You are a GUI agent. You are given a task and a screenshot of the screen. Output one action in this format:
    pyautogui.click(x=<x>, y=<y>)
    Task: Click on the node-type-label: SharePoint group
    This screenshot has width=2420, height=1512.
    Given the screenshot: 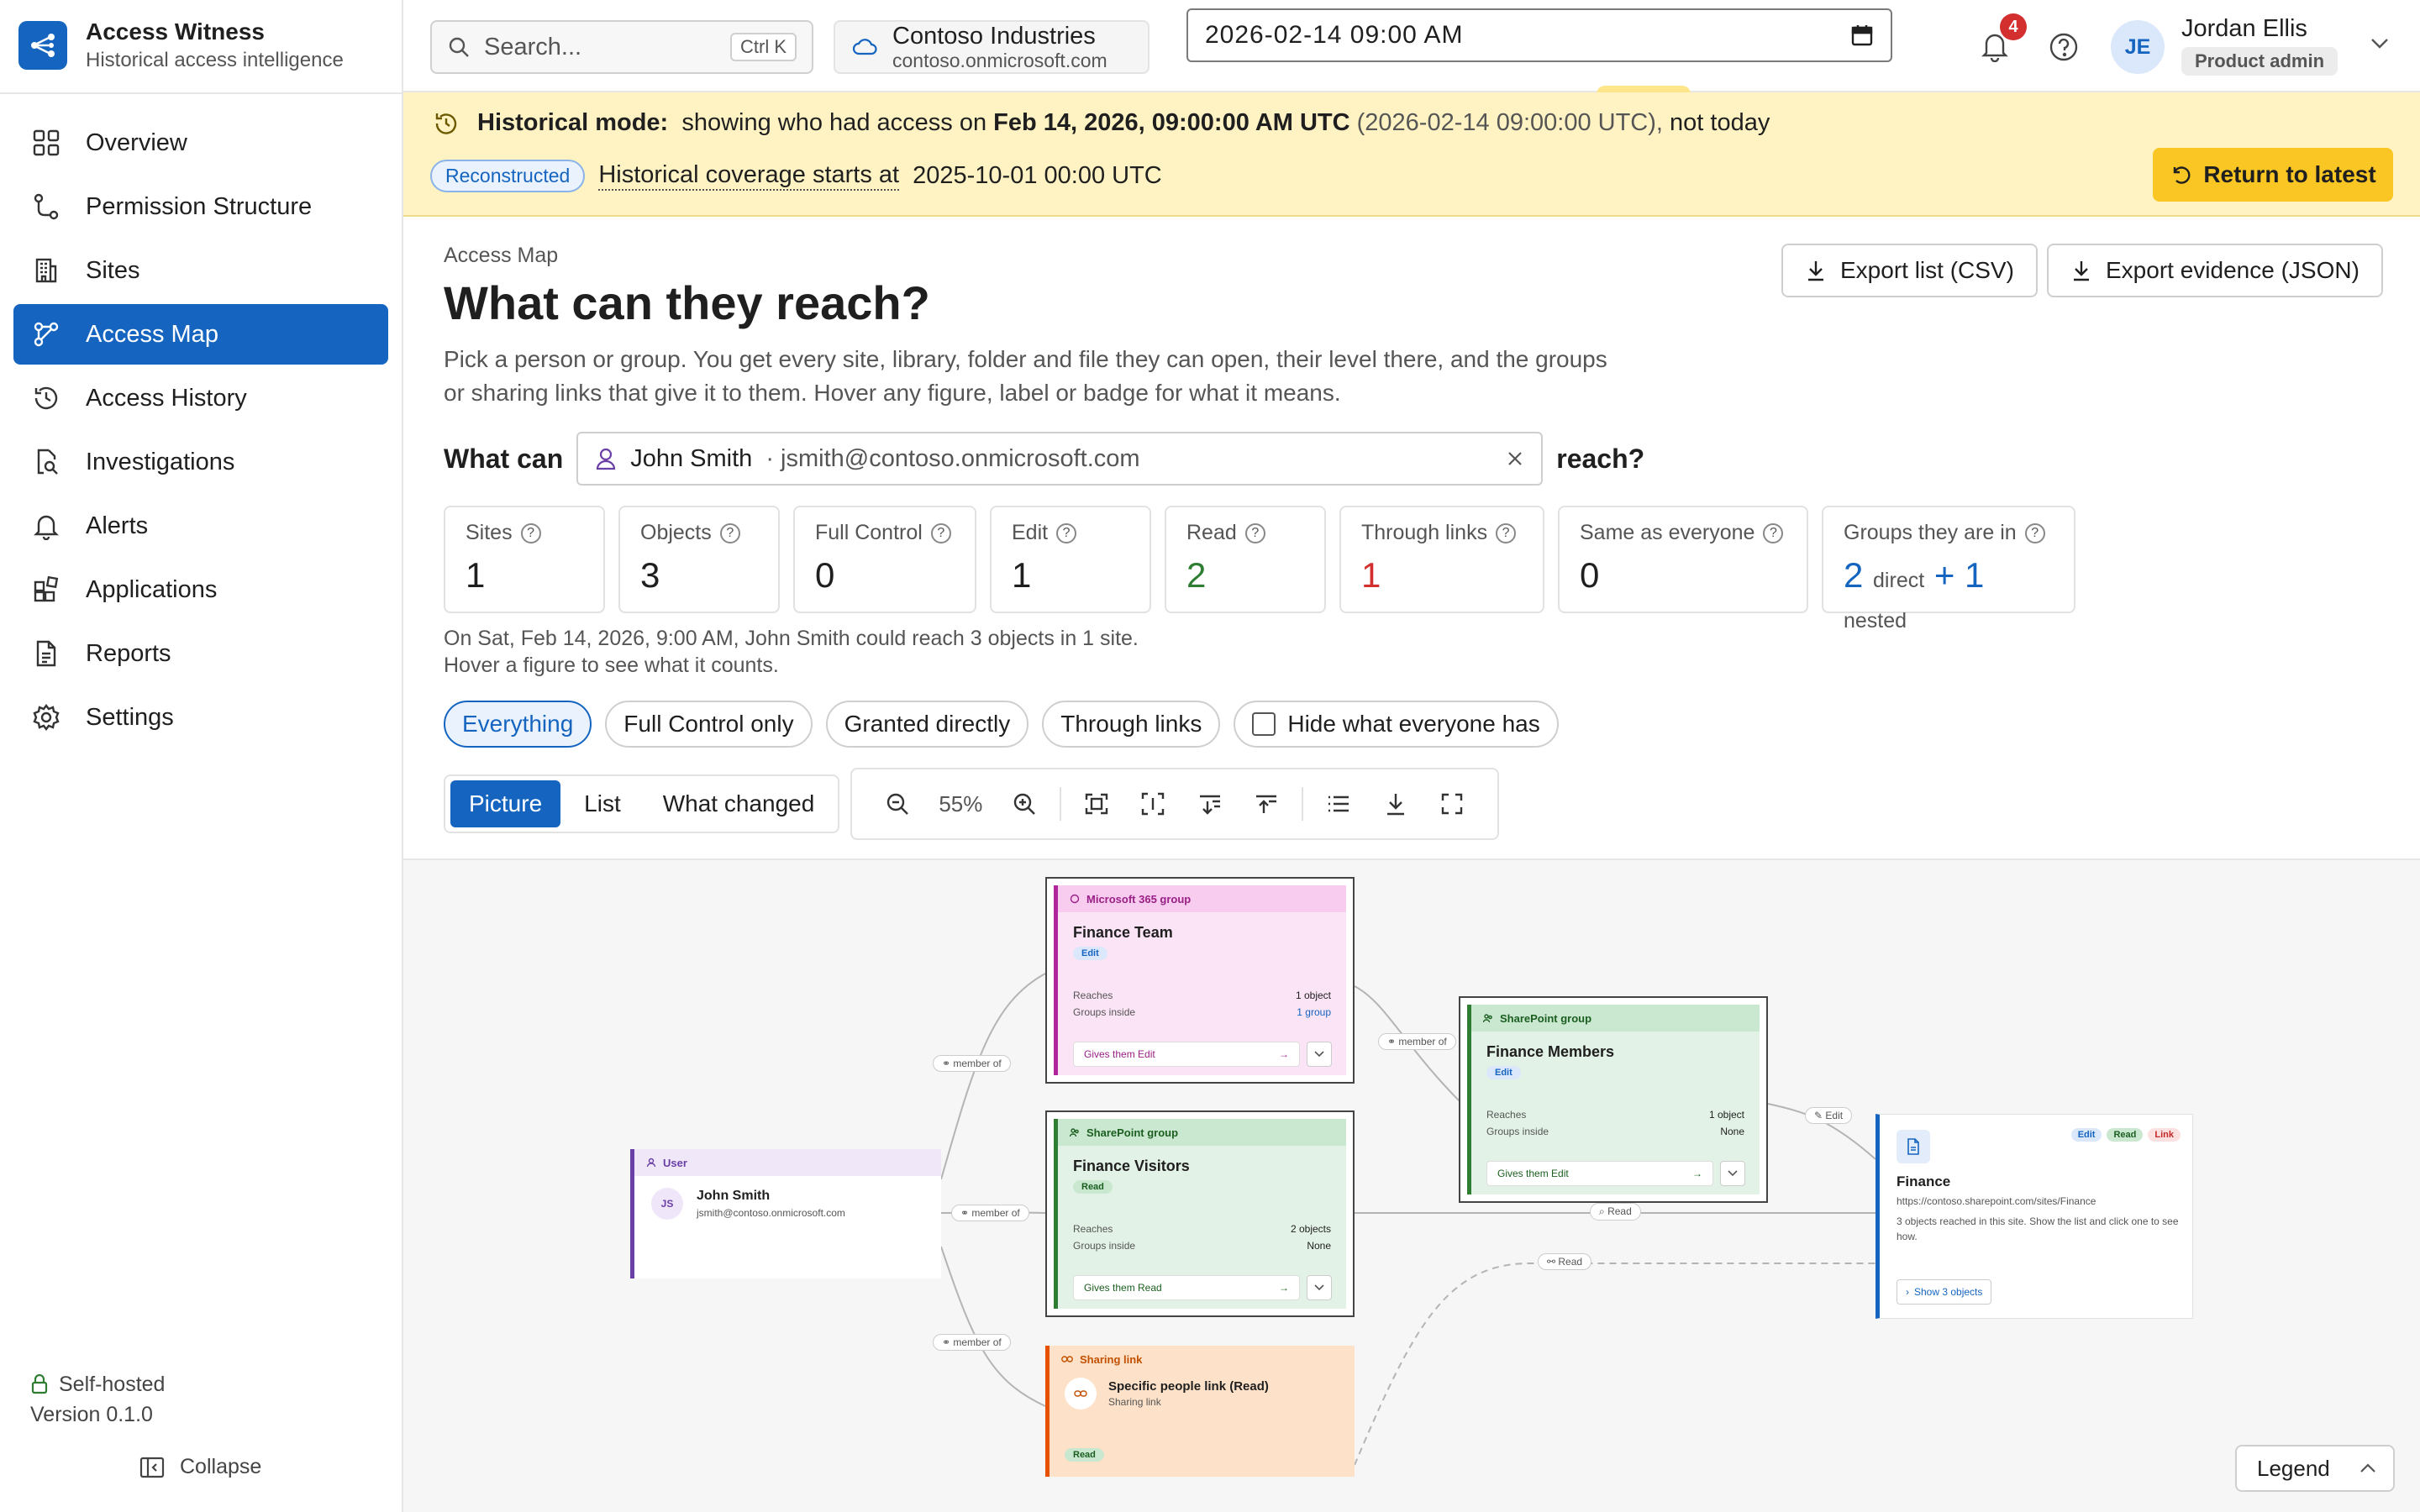 What is the action you would take?
    pyautogui.click(x=1133, y=1132)
    